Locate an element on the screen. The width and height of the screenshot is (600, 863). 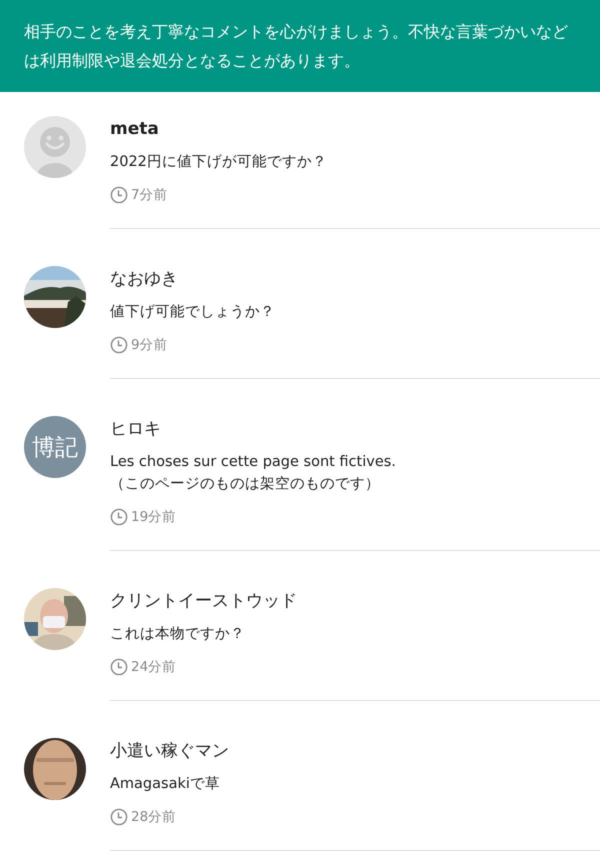
comment-text: Les choses sur cette page sont fictives. （このページのものは架空のものです） is located at coordinates (253, 473).